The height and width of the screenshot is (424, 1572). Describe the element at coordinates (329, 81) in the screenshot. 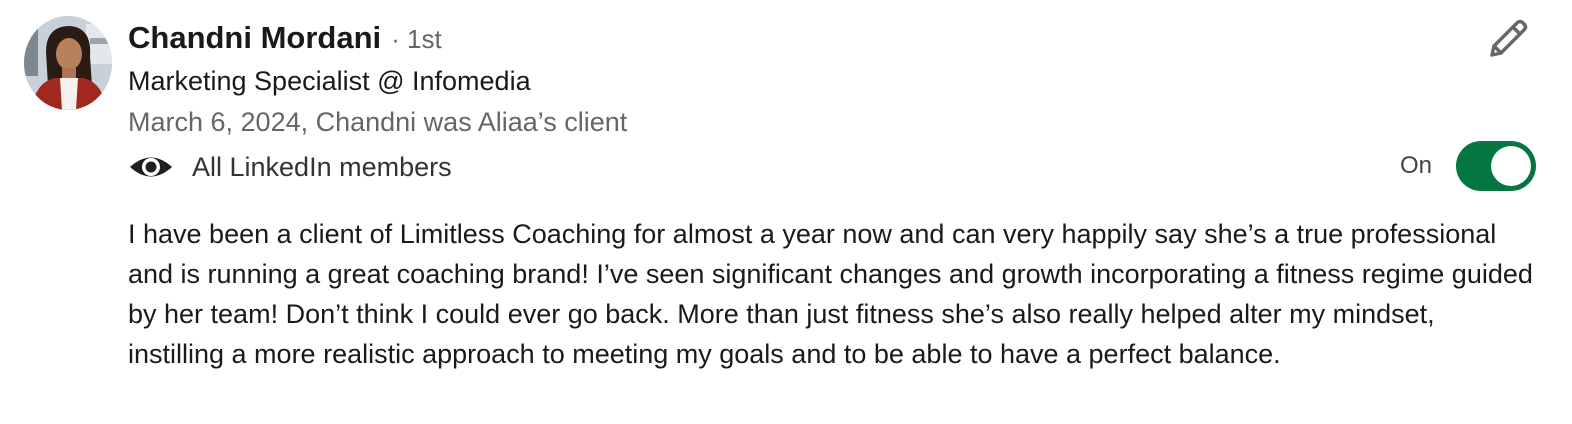

I see `recommender-headline: Marketing Specialist @ Infomedia` at that location.